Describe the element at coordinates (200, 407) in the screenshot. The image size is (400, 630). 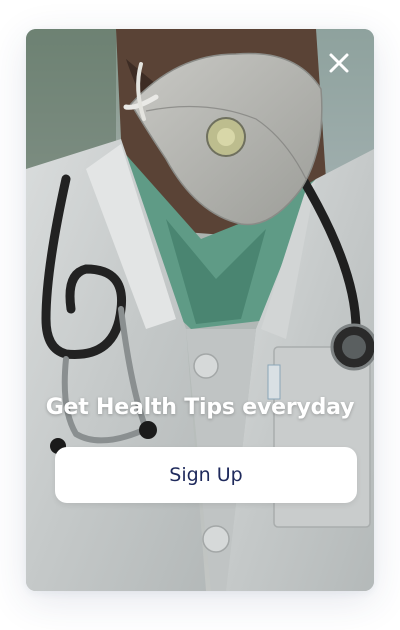
I see `popup-headline: Get Health Tips everyday` at that location.